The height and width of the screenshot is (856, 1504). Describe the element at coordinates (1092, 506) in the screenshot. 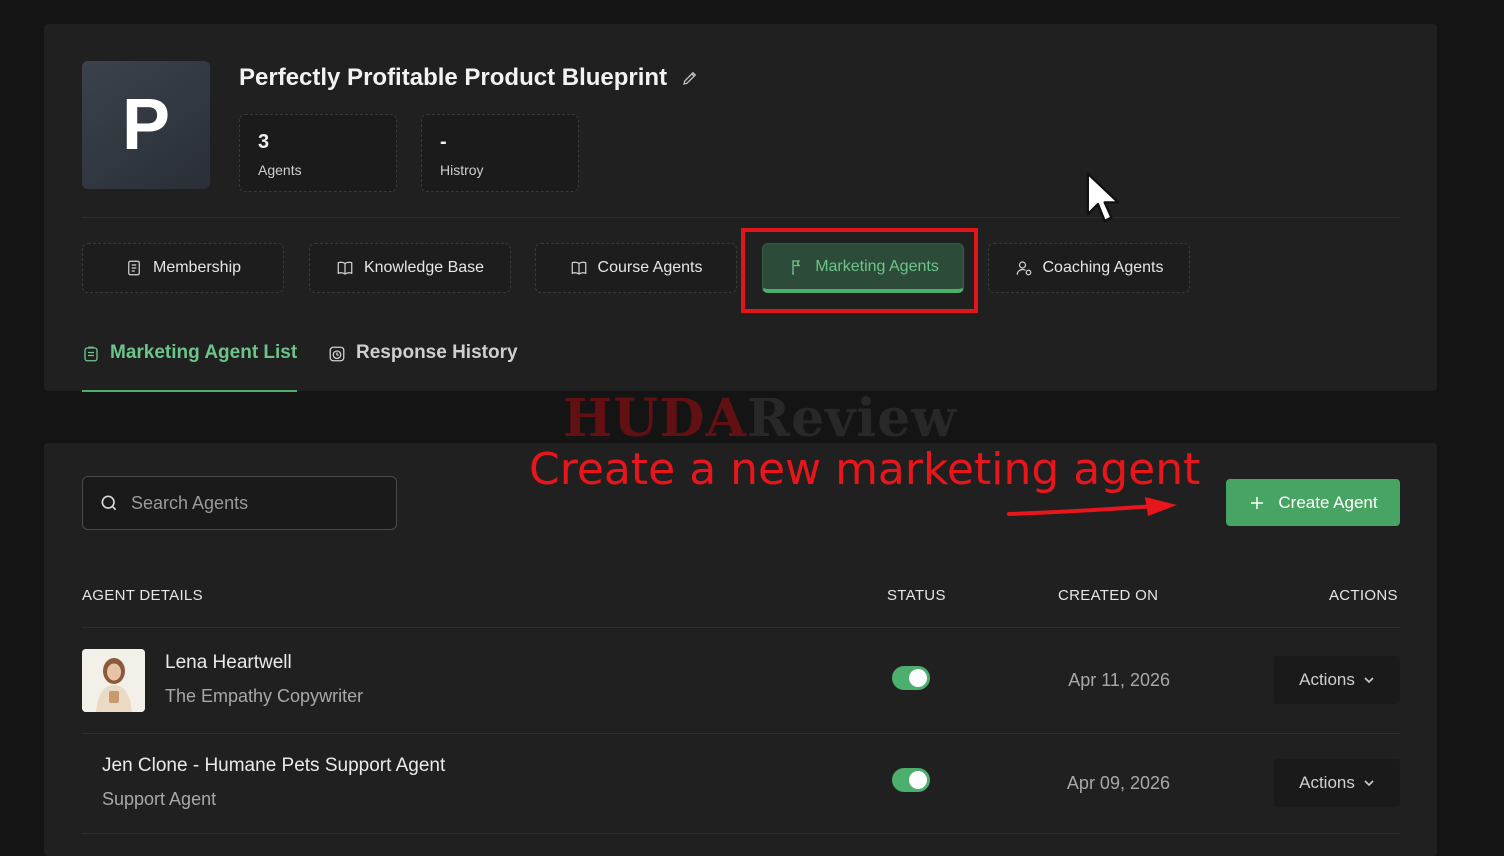

I see `annotation-arrow-icon` at that location.